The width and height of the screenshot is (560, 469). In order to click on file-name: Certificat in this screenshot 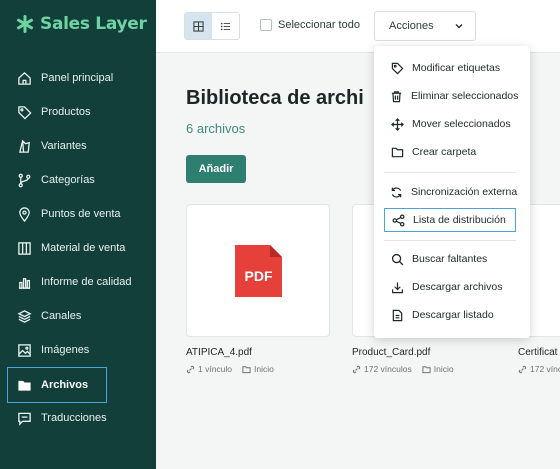, I will do `click(539, 352)`.